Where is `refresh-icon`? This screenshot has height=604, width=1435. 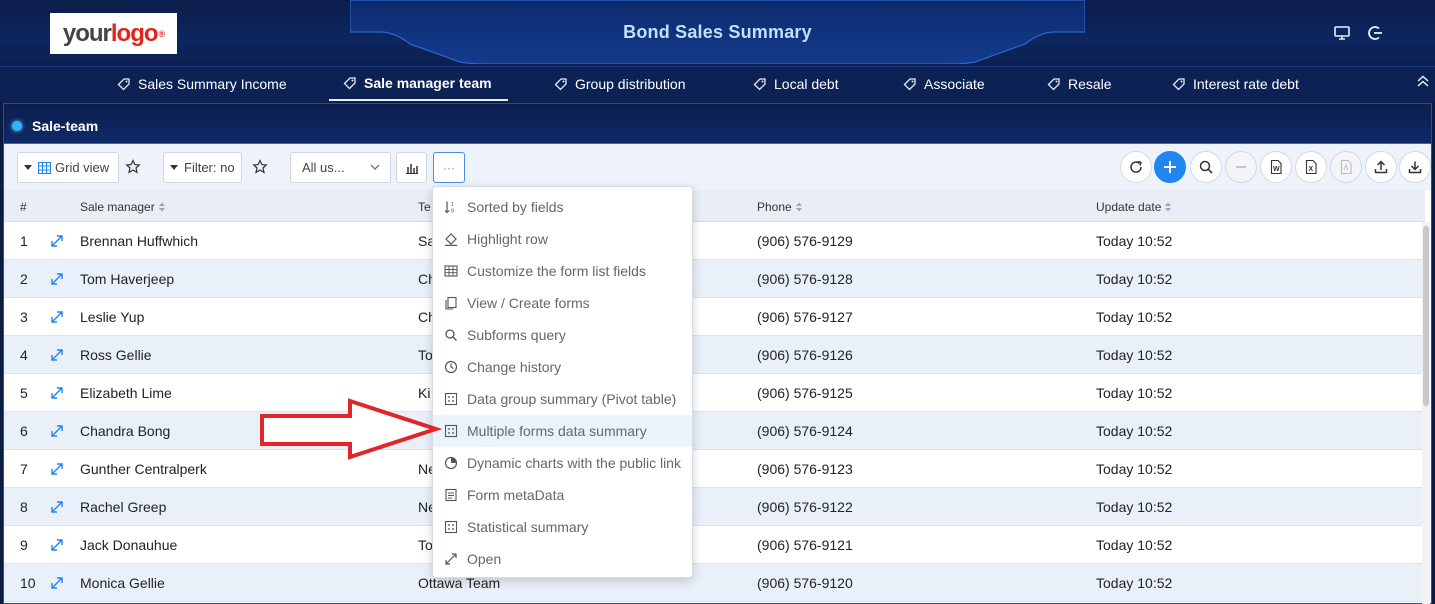 refresh-icon is located at coordinates (1136, 166).